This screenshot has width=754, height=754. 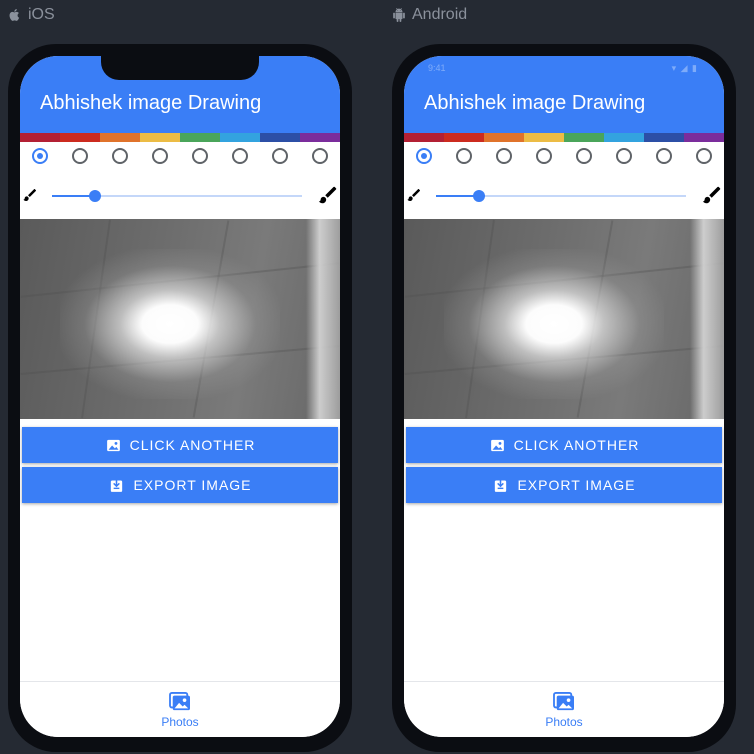 I want to click on platform-name: iOS, so click(x=41, y=14).